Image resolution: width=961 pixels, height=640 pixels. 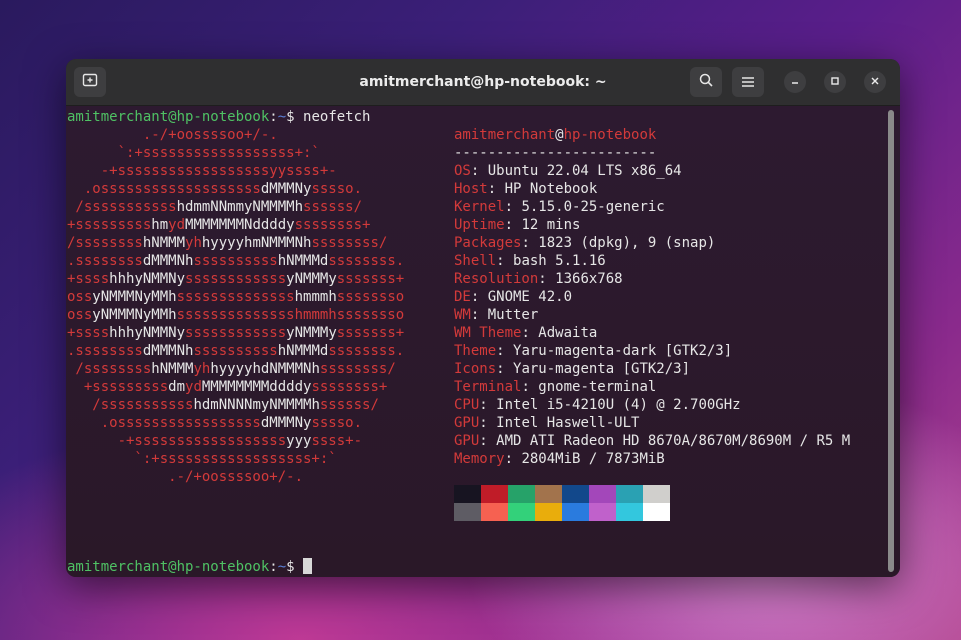 I want to click on info-entry: OS: Ubuntu 22.04 LTS x86_64, so click(x=568, y=171).